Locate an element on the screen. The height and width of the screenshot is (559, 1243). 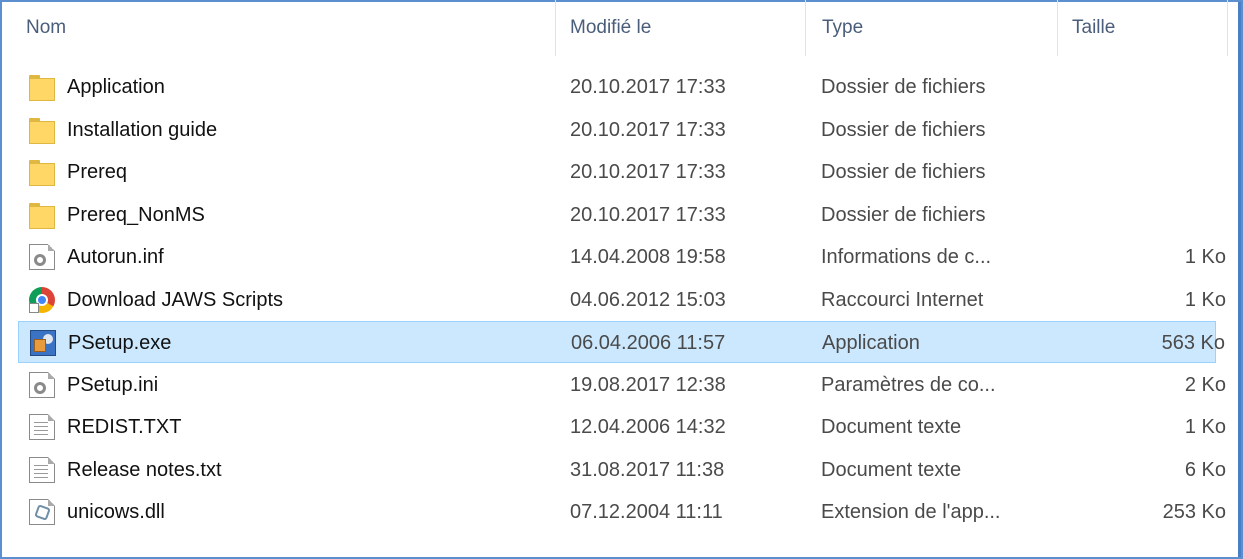
file-type: Application is located at coordinates (871, 343).